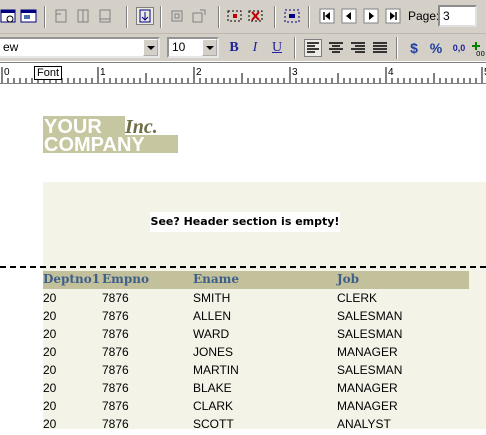 The height and width of the screenshot is (435, 486). What do you see at coordinates (357, 48) in the screenshot?
I see `align-right-icon` at bounding box center [357, 48].